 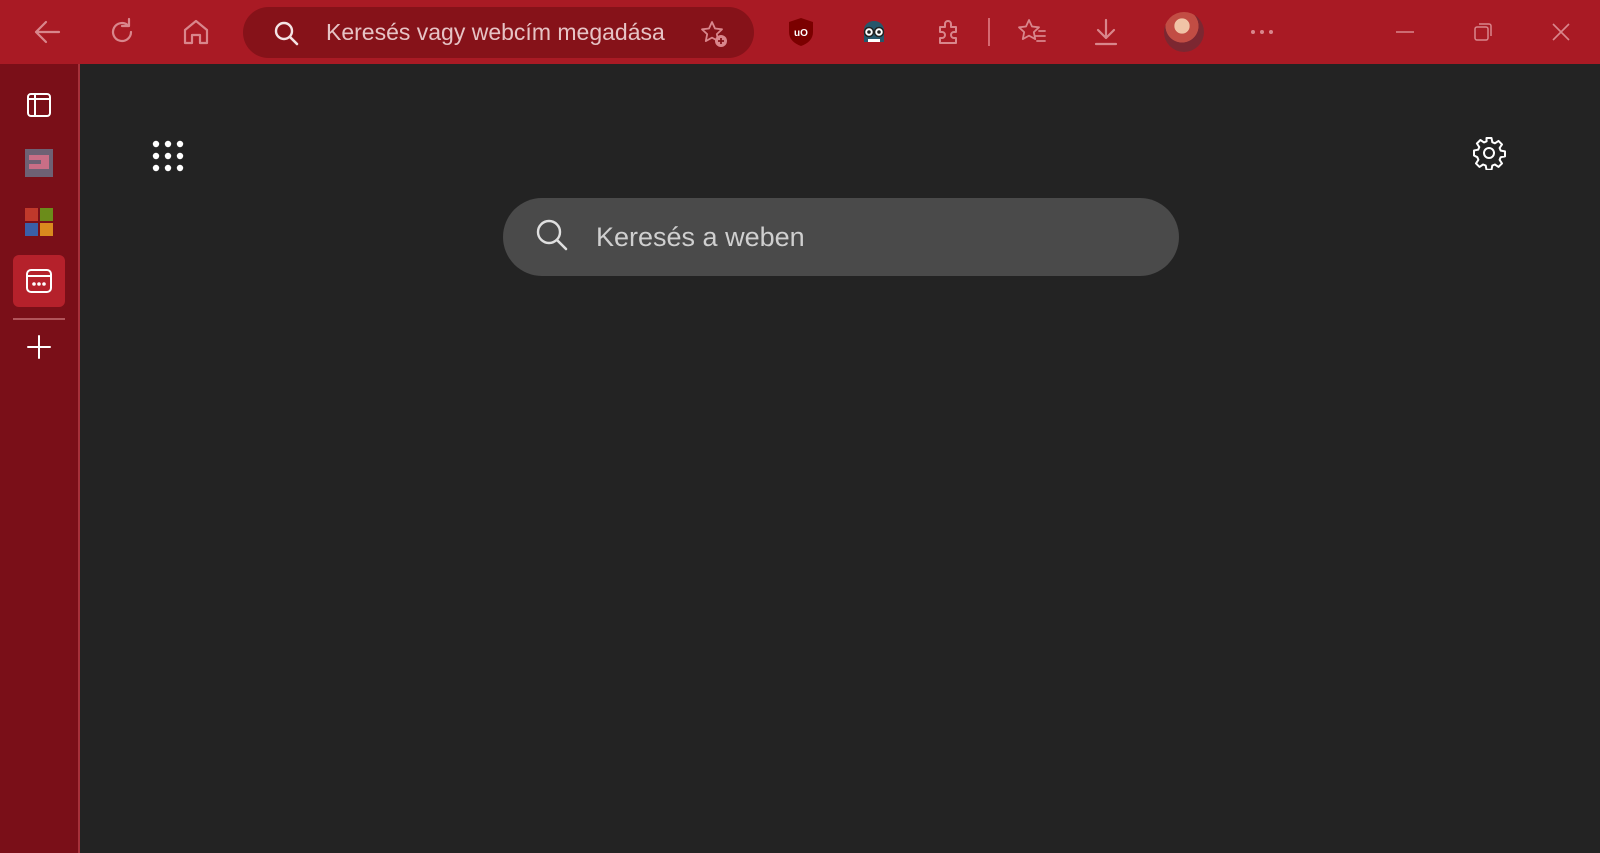 I want to click on collections-icon, so click(x=39, y=281).